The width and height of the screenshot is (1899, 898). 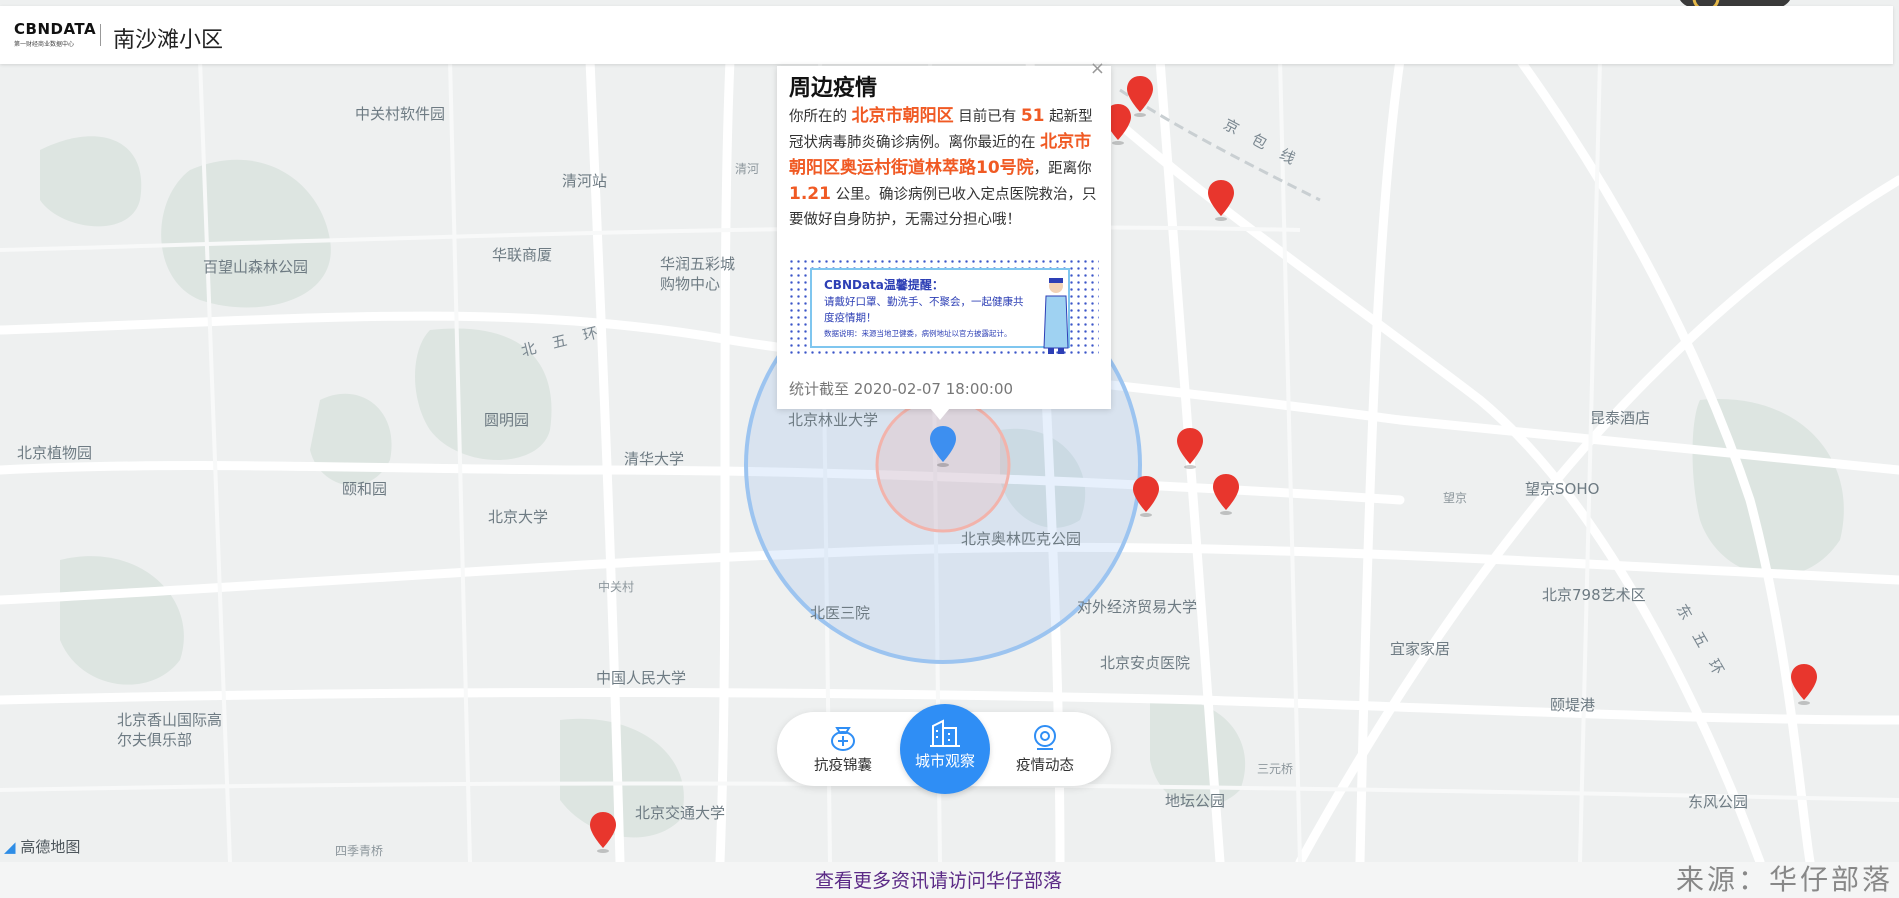 What do you see at coordinates (833, 420) in the screenshot?
I see `map-label: 北京林业大学` at bounding box center [833, 420].